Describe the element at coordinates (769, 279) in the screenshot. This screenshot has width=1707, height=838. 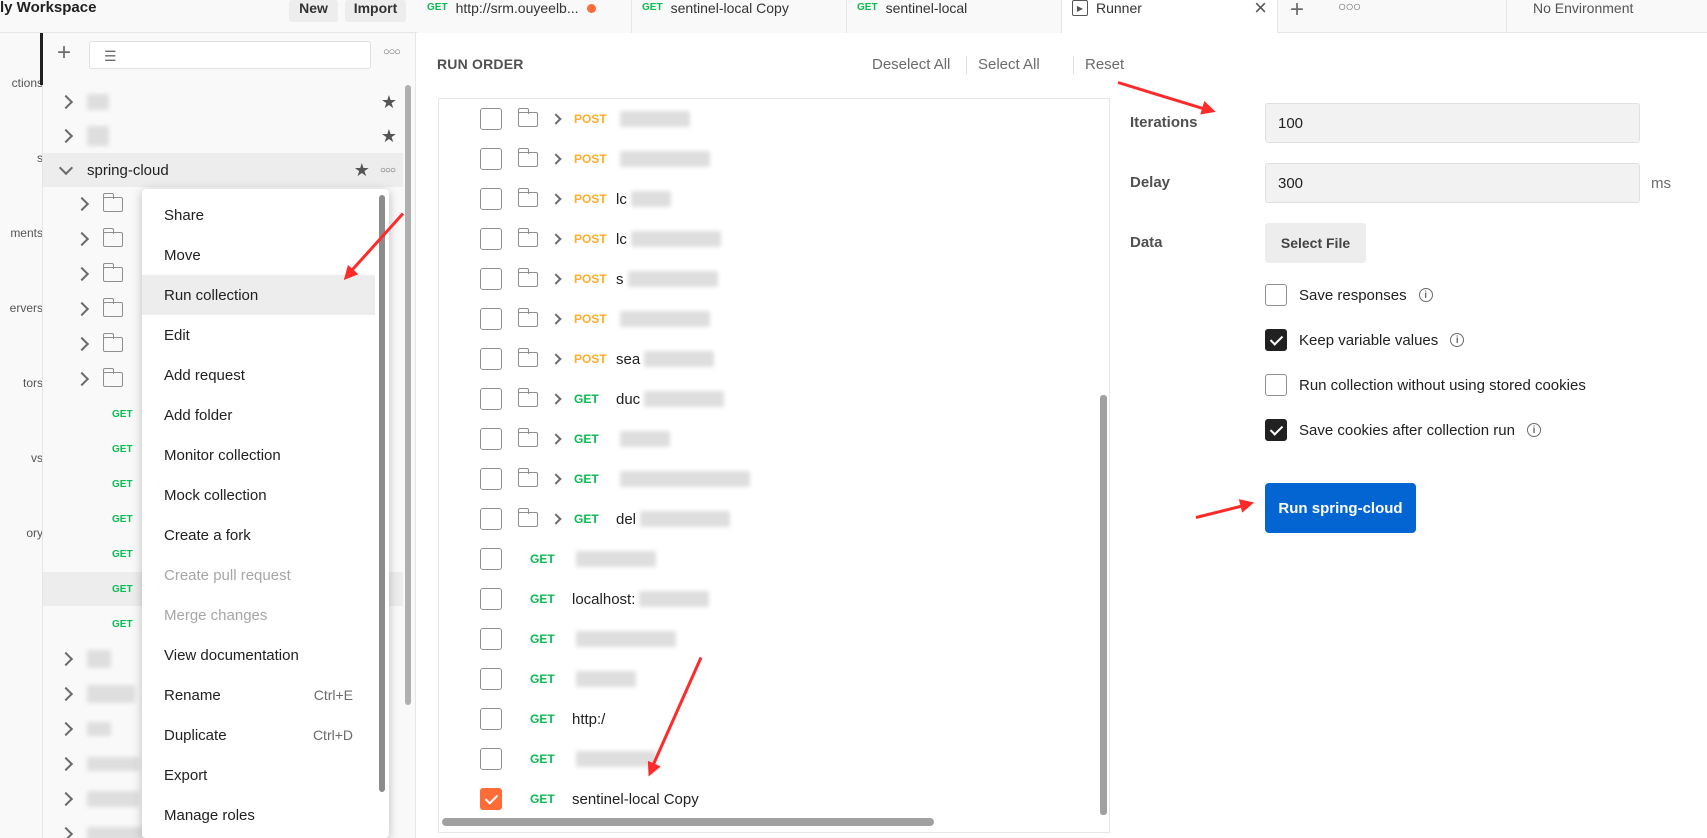
I see `run-order-row: POST s` at that location.